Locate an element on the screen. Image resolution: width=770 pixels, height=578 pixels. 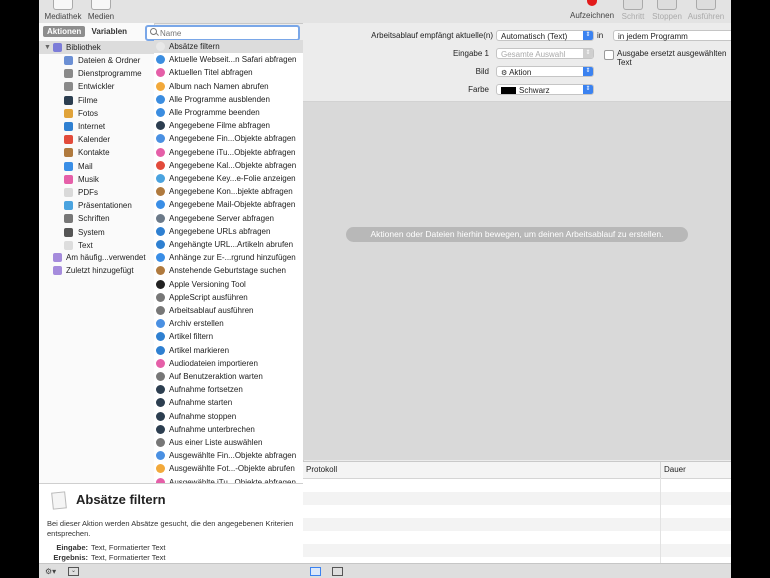
action-item: Anhänge zur E-...rgrund hinzufügen is located at coordinates (228, 257).